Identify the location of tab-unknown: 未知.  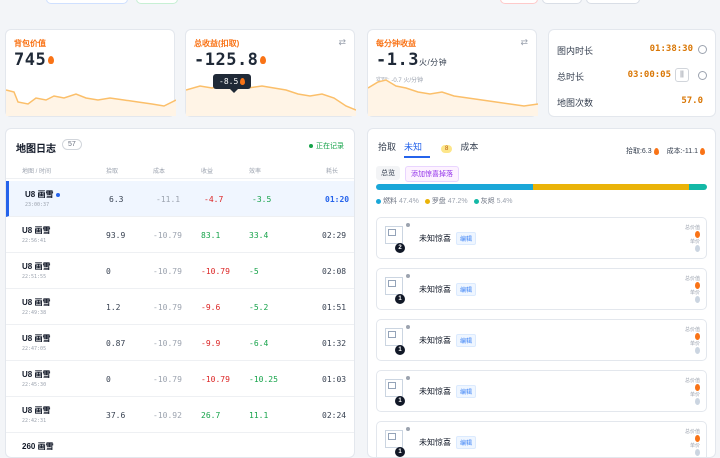
(417, 150).